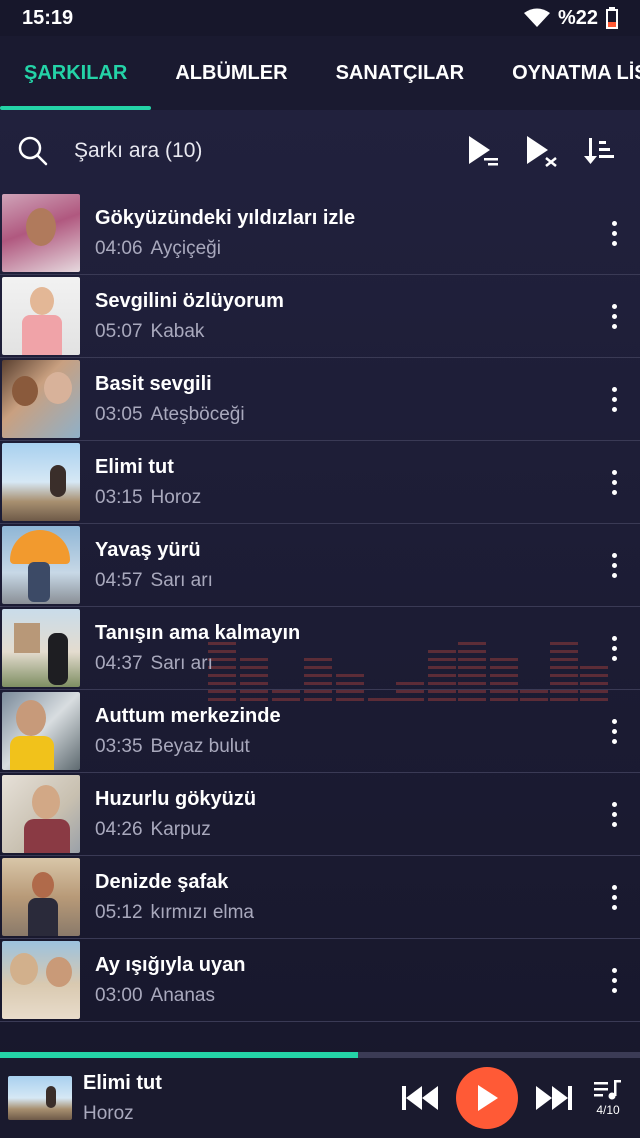  Describe the element at coordinates (554, 1098) in the screenshot. I see `next-track-icon` at that location.